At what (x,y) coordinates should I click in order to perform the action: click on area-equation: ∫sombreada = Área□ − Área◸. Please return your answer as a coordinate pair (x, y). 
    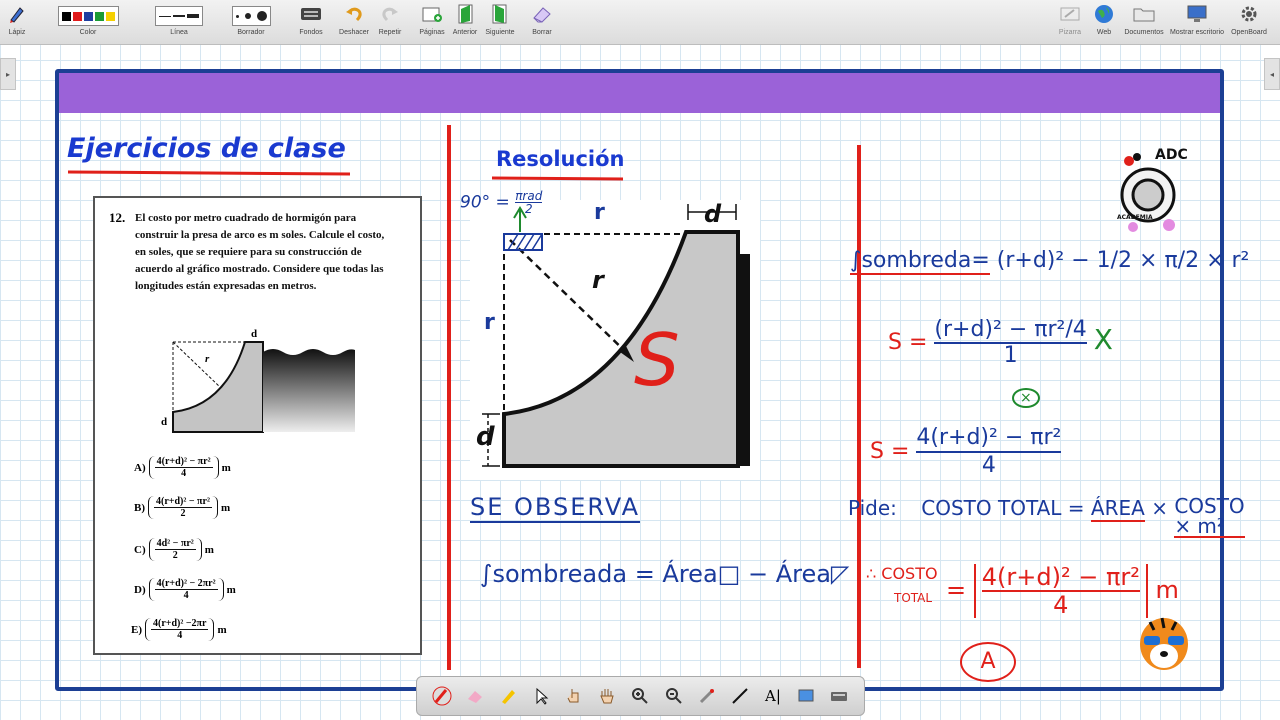
    Looking at the image, I should click on (665, 574).